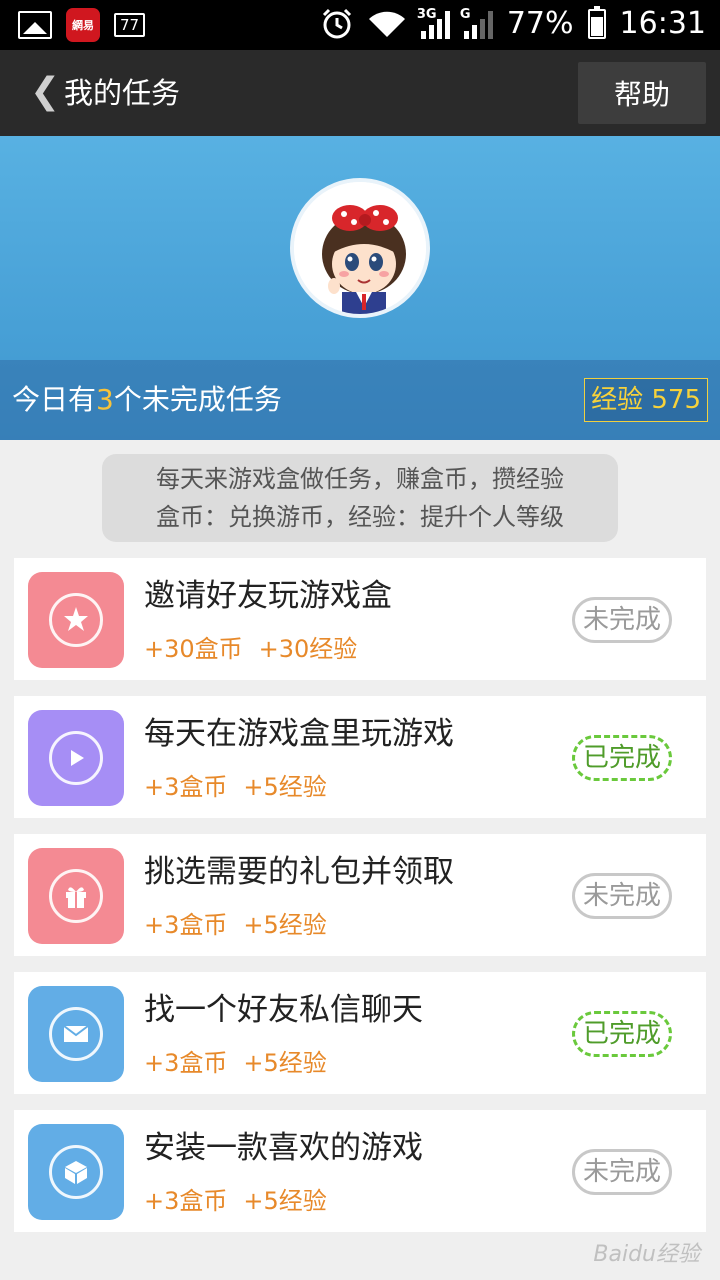 The image size is (720, 1280). I want to click on alarm-icon, so click(336, 23).